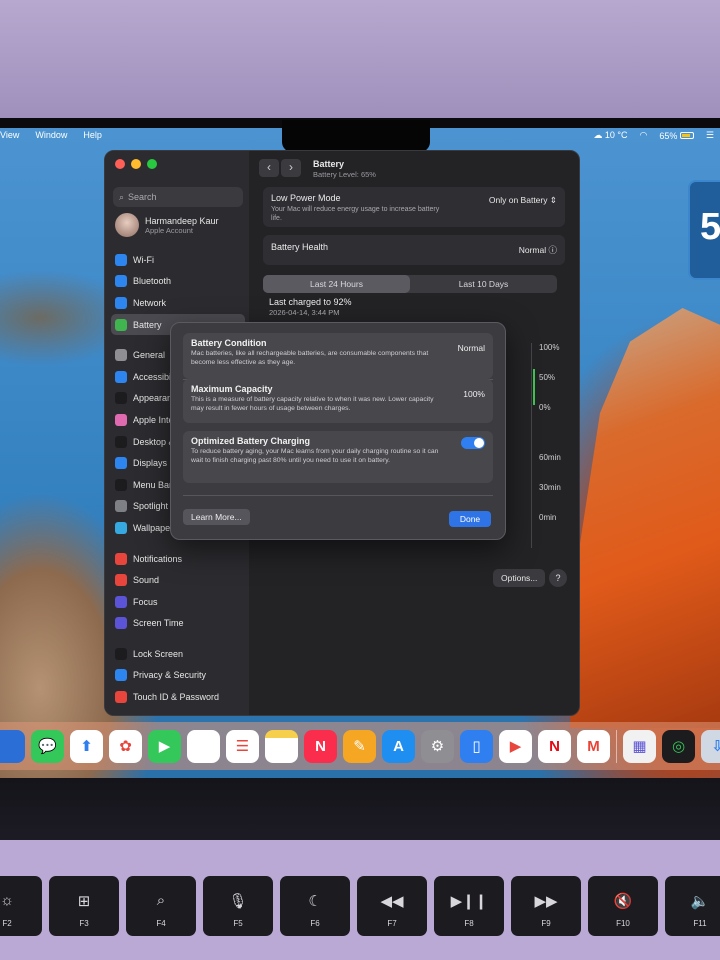  I want to click on last-charged-date: 2026-04-14, 3:44 PM, so click(304, 312).